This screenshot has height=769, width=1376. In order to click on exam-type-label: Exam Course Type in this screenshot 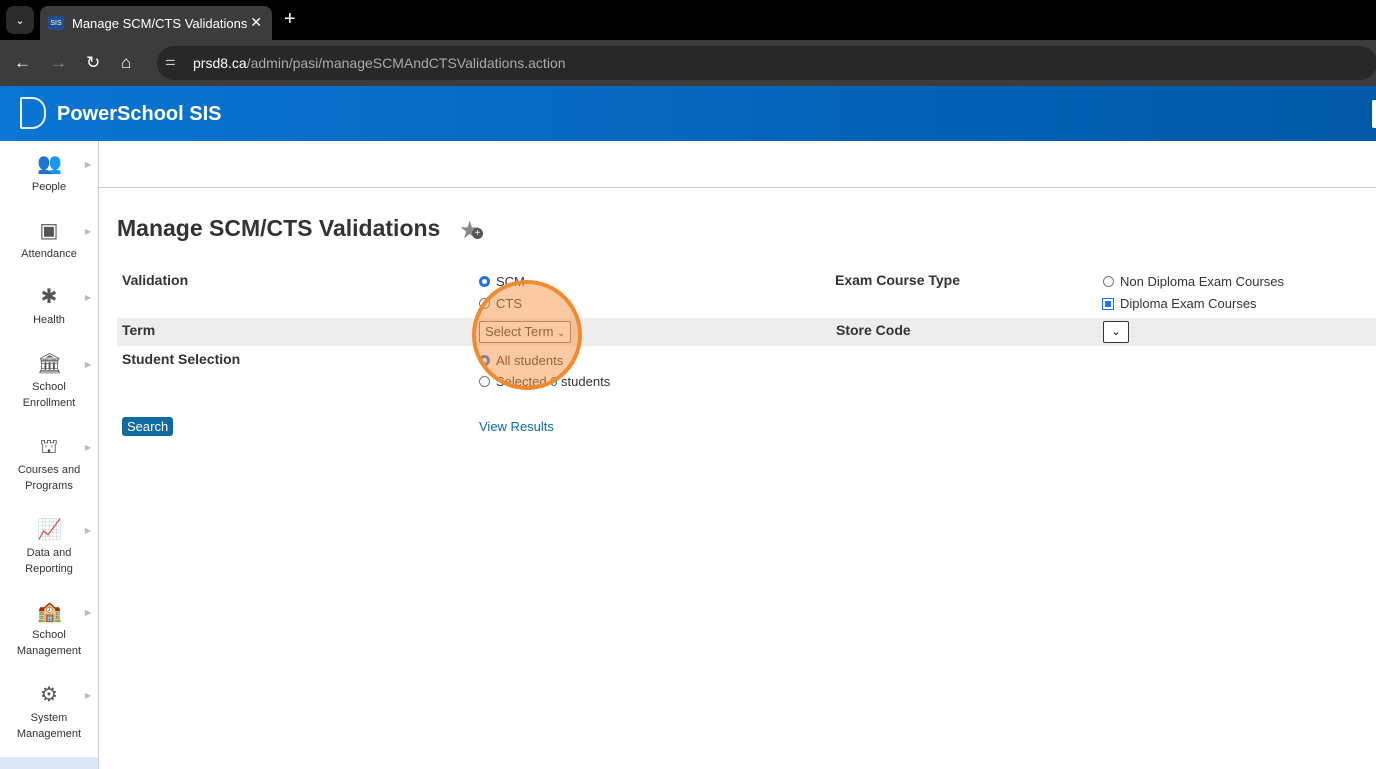, I will do `click(898, 280)`.